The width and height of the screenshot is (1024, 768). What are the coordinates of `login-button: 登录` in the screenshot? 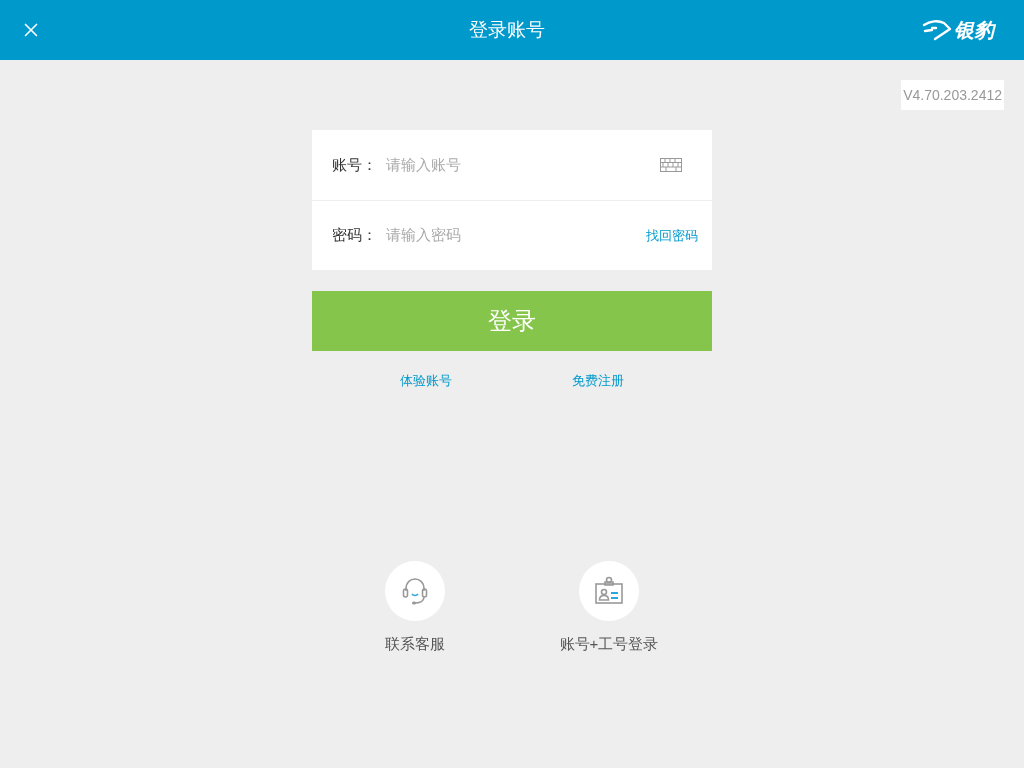 It's located at (512, 321).